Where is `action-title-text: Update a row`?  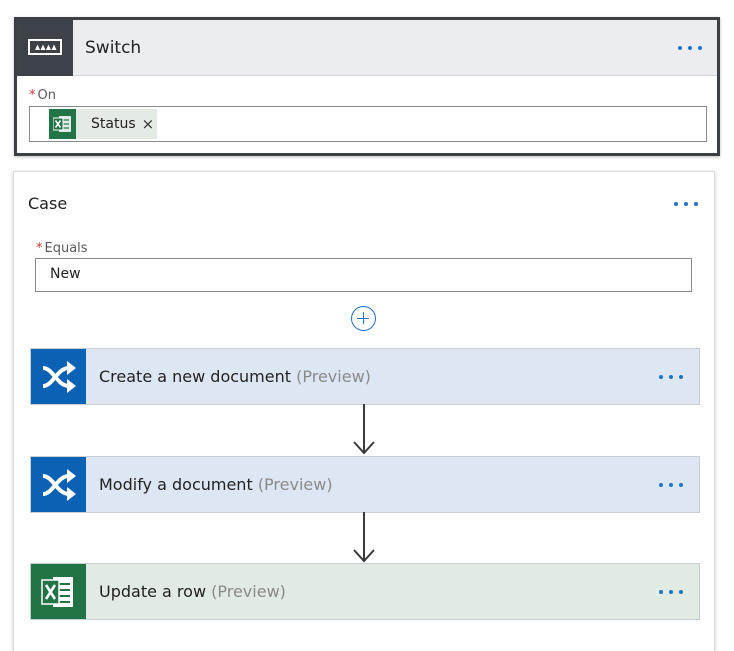 action-title-text: Update a row is located at coordinates (153, 591).